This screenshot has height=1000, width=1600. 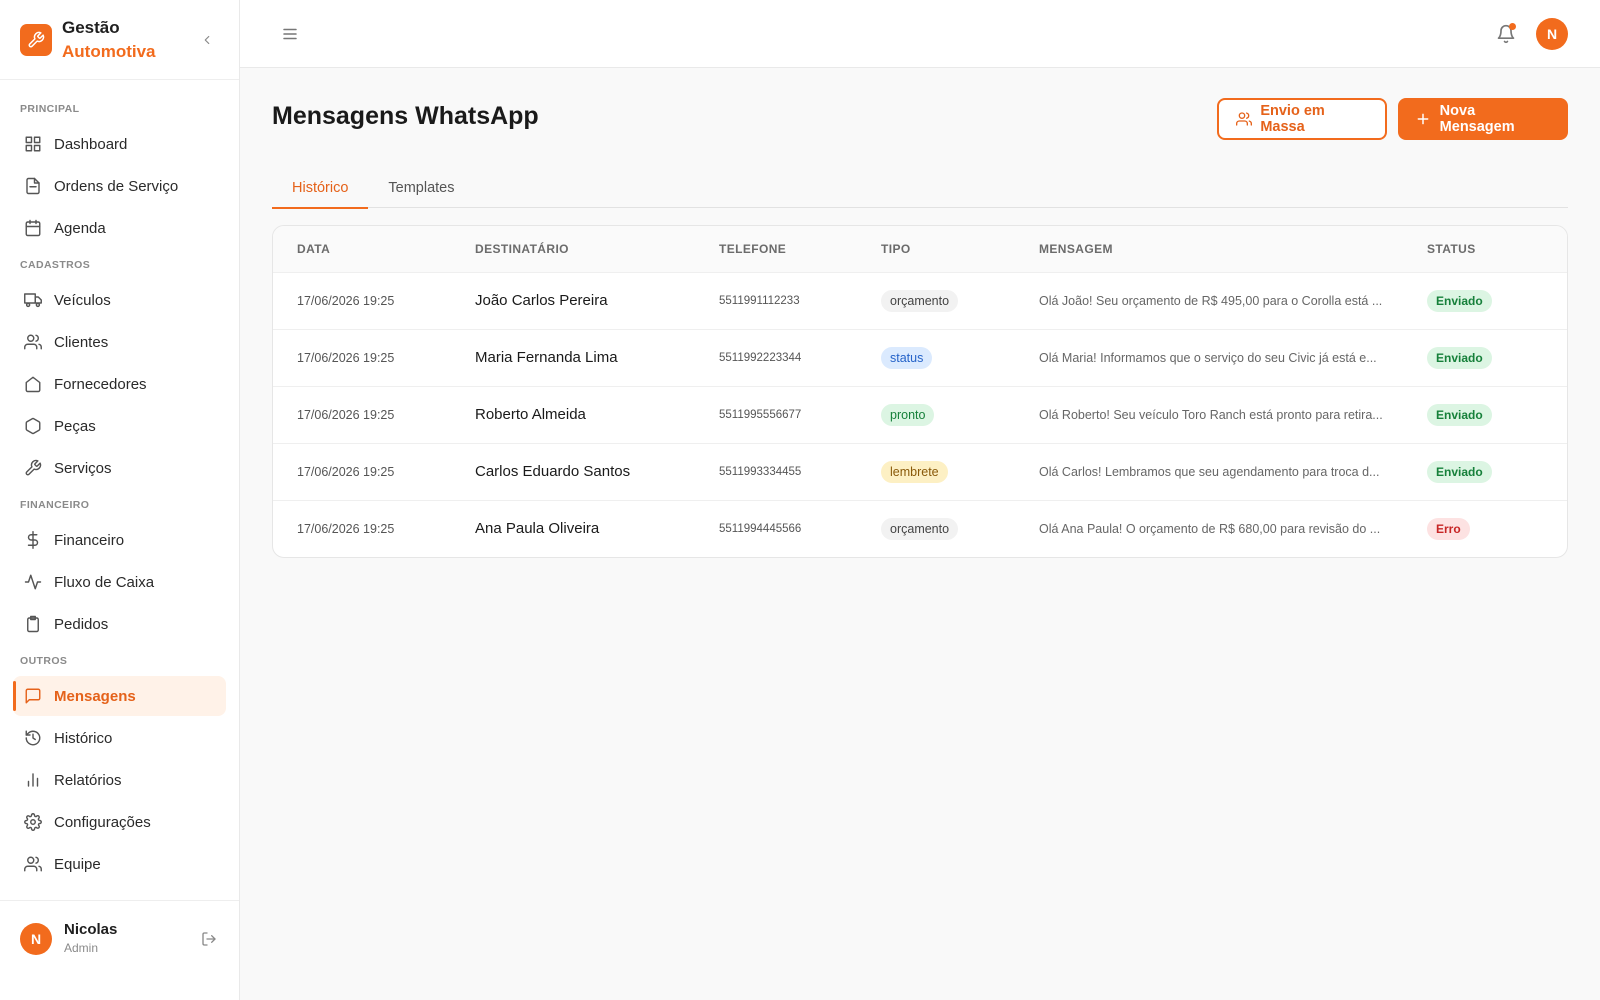 What do you see at coordinates (1292, 119) in the screenshot?
I see `bulk-send-label: Envio em Massa` at bounding box center [1292, 119].